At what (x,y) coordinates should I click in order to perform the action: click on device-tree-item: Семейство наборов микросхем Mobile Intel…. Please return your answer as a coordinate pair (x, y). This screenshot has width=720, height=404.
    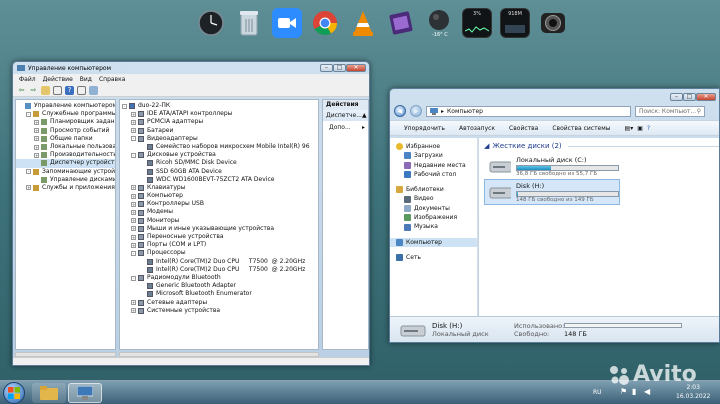
    Looking at the image, I should click on (219, 147).